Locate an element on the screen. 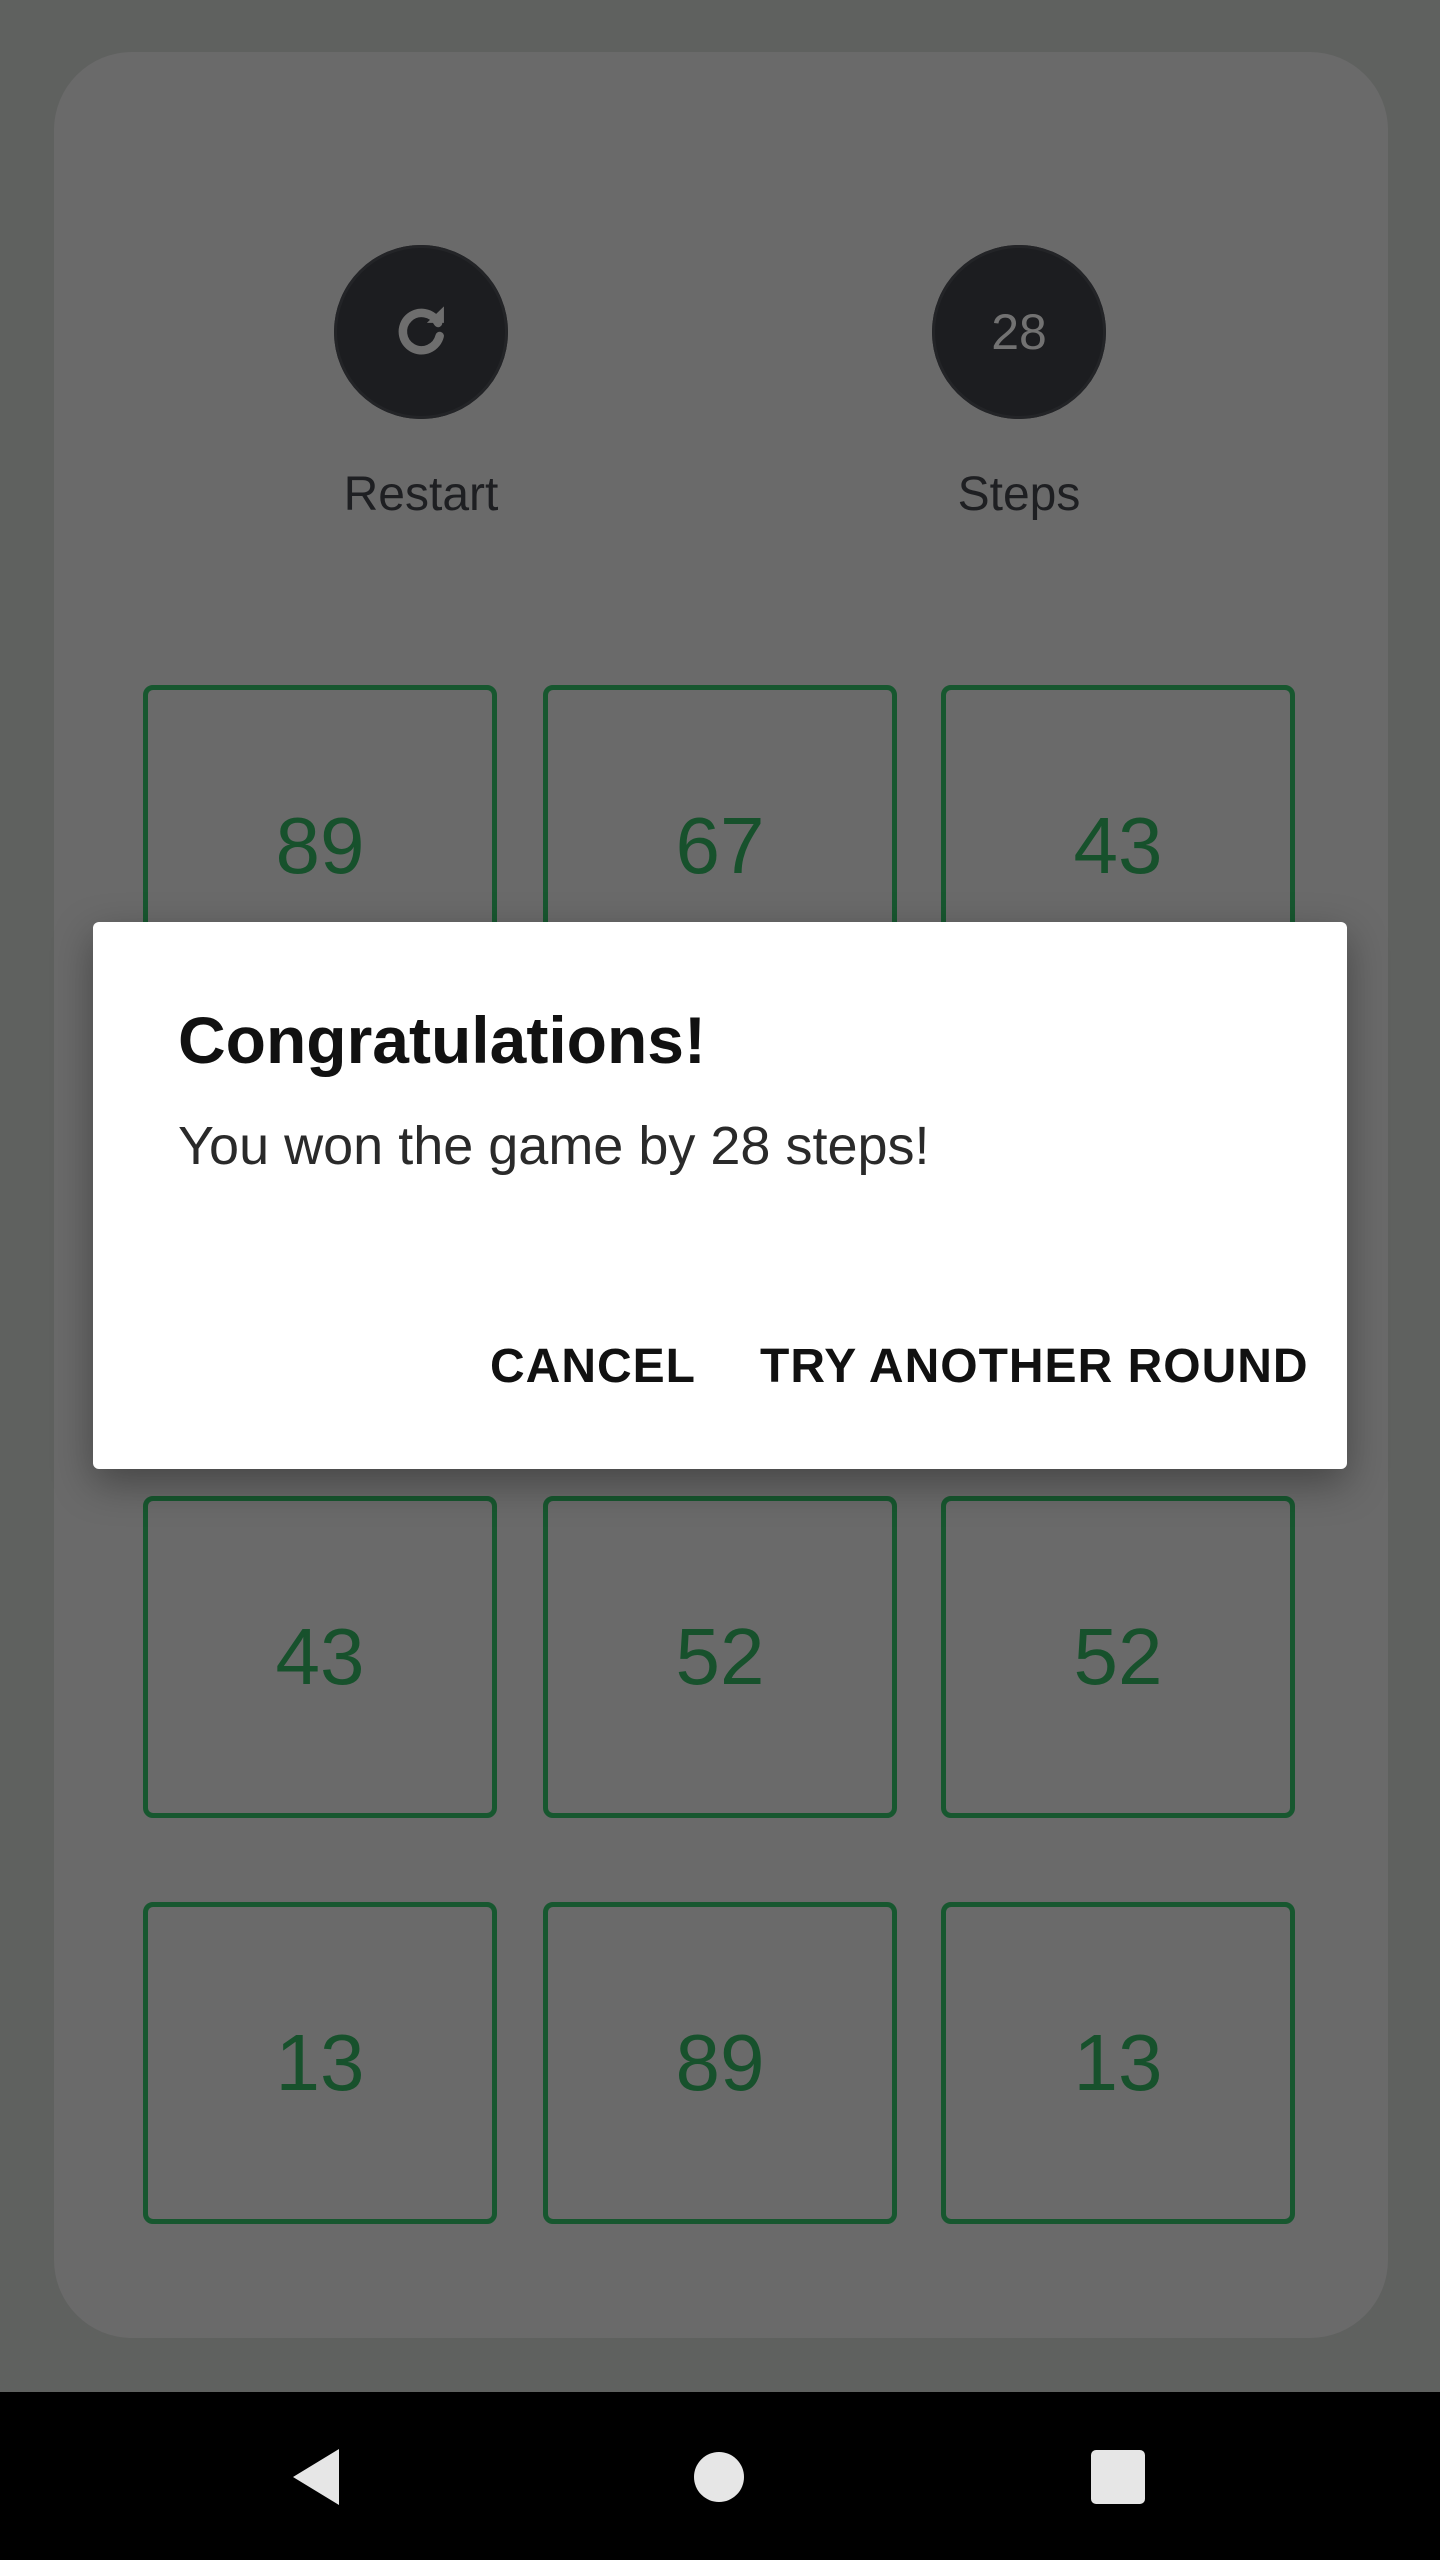 This screenshot has height=2560, width=1440. steps-control: 28 Steps is located at coordinates (1019, 385).